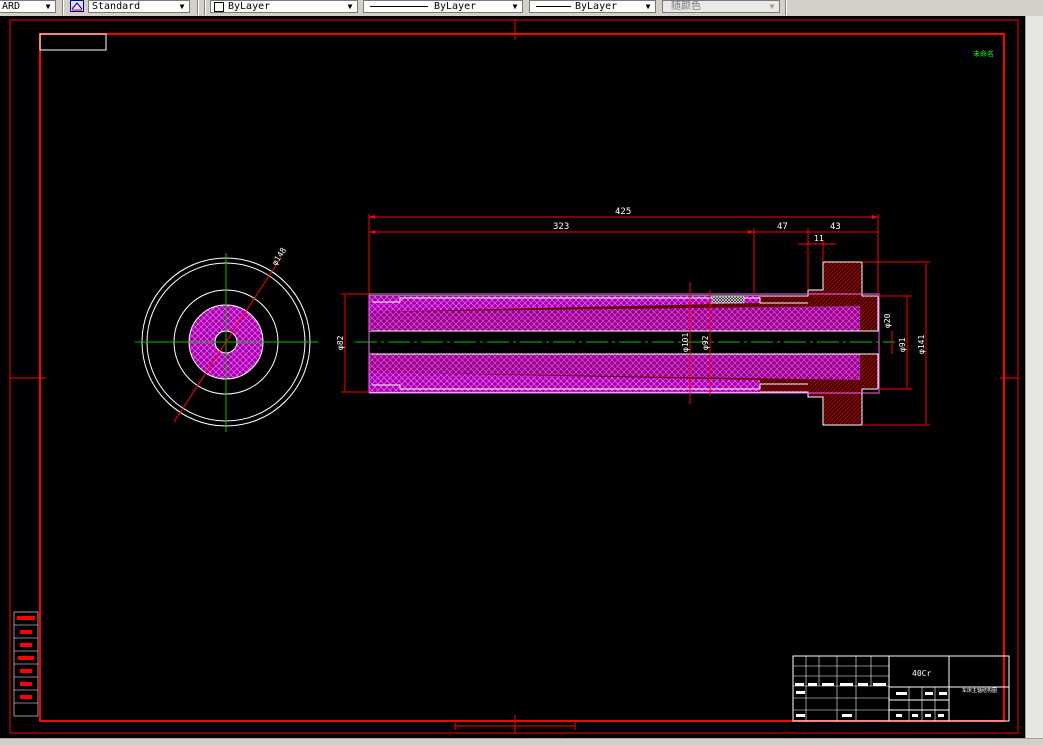 The height and width of the screenshot is (745, 1043). Describe the element at coordinates (561, 227) in the screenshot. I see `dim-length-323: 323` at that location.